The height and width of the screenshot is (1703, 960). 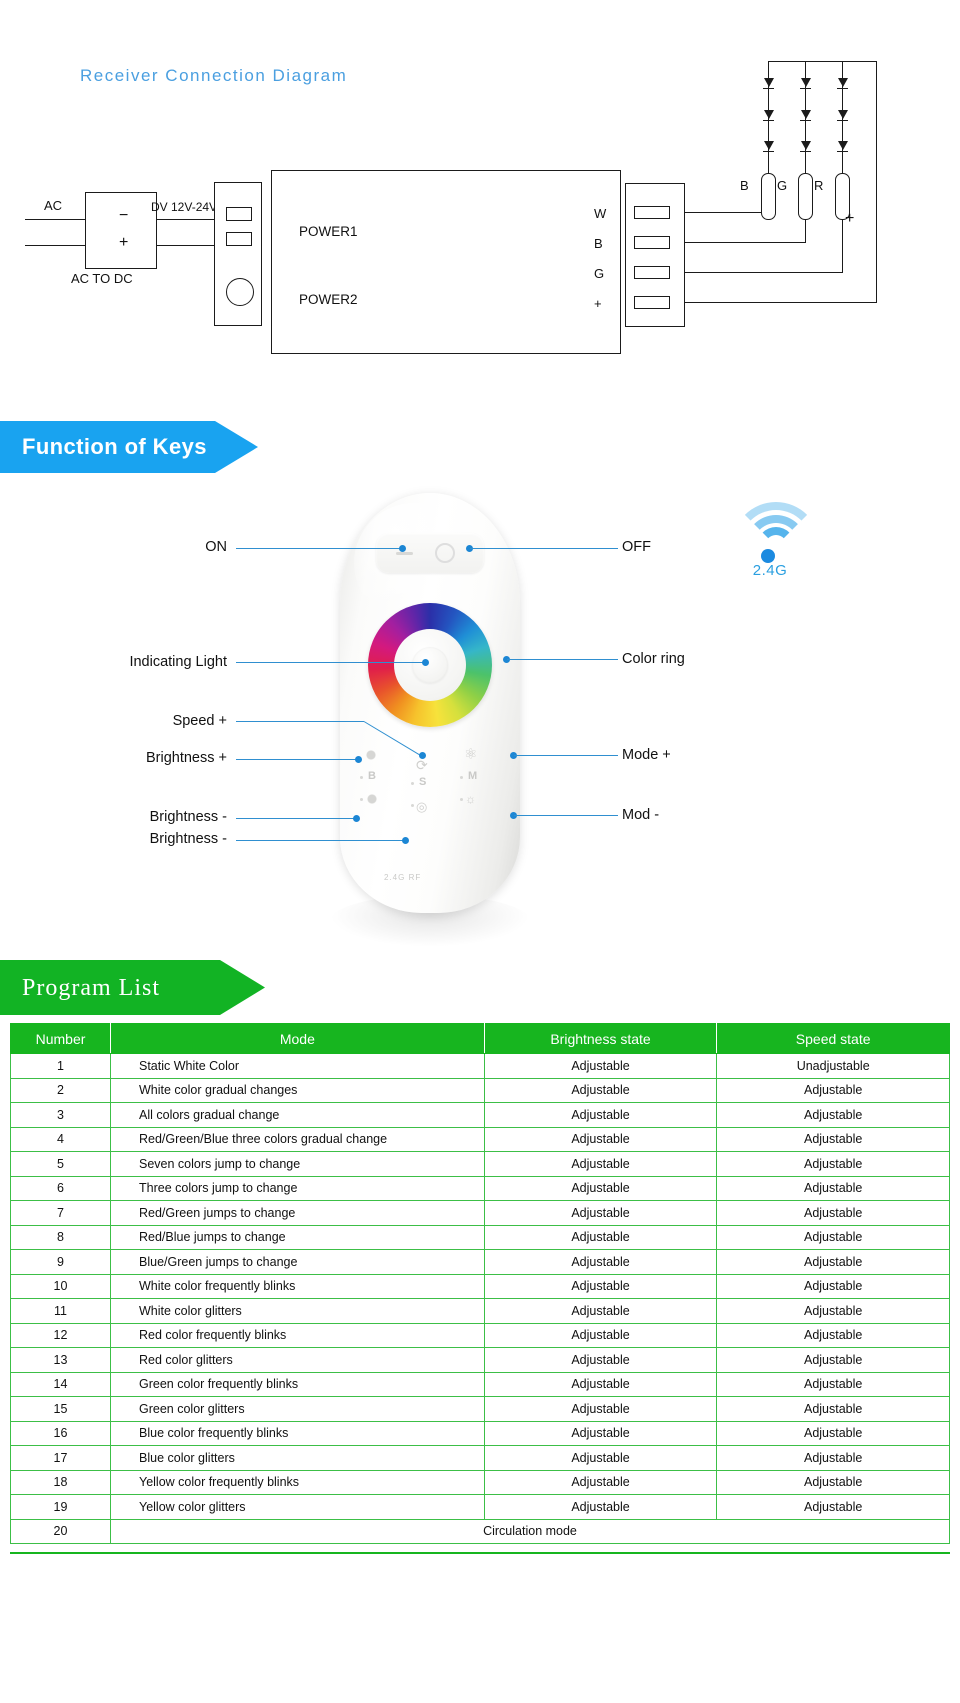 What do you see at coordinates (358, 759) in the screenshot?
I see `callout-brightness-plus-dot` at bounding box center [358, 759].